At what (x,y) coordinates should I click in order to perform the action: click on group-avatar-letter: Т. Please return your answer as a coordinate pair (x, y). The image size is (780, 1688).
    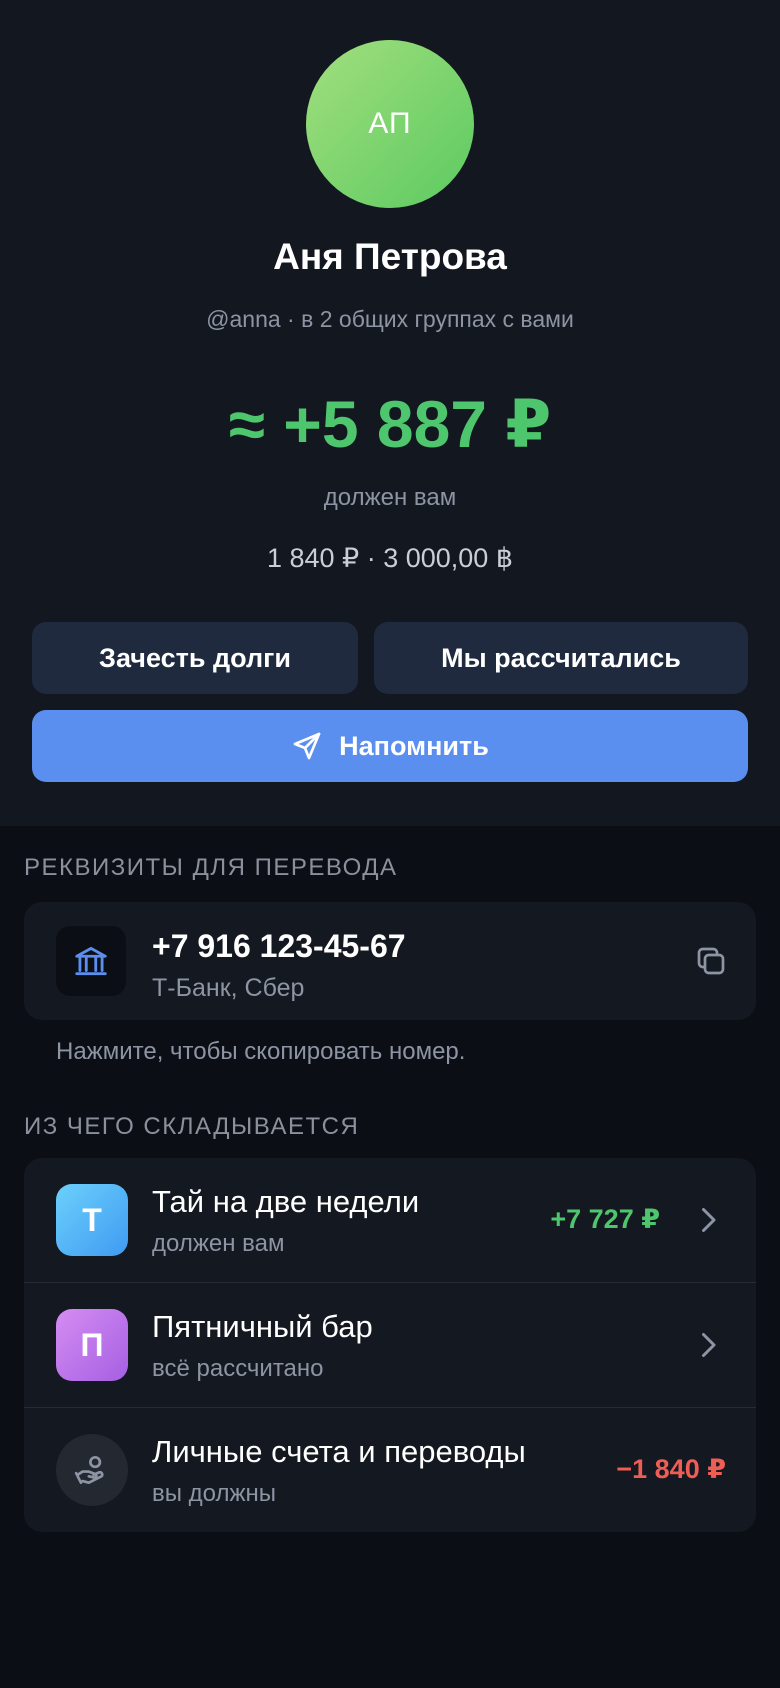
    Looking at the image, I should click on (92, 1219).